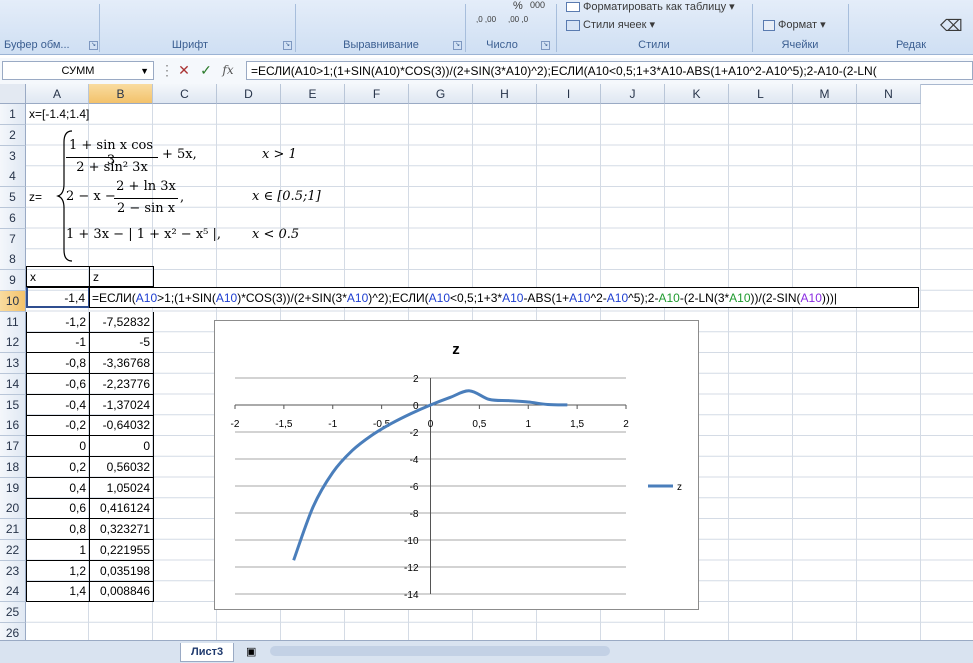 The width and height of the screenshot is (973, 663). I want to click on column-header-c: C, so click(185, 94).